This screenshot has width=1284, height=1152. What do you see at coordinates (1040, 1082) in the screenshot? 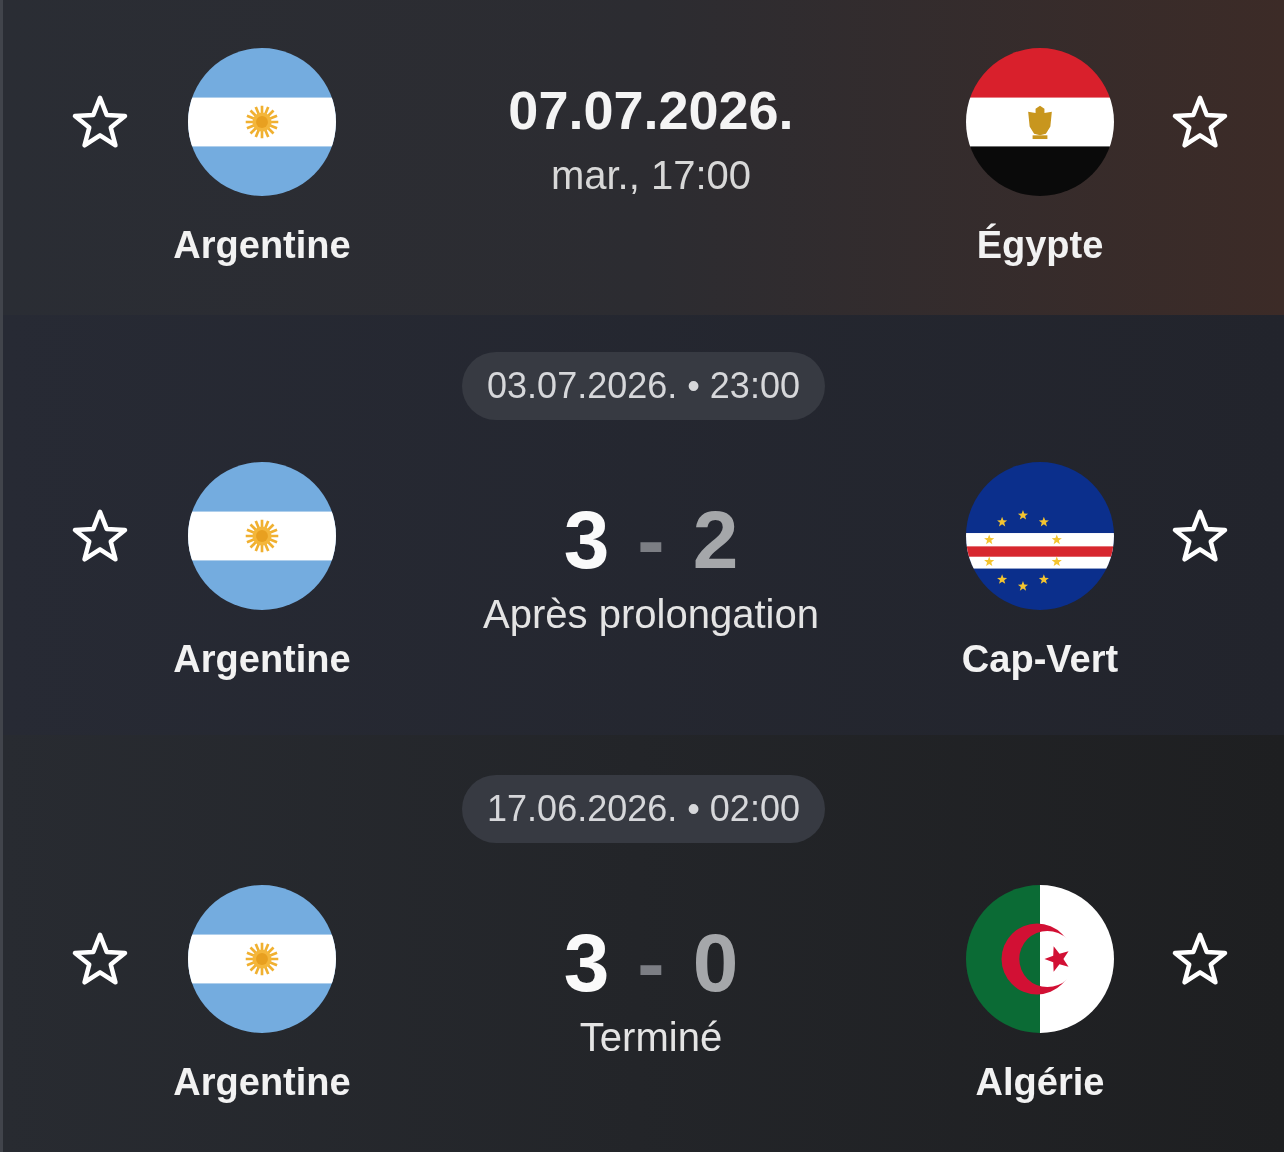
I see `team-name: Algérie` at bounding box center [1040, 1082].